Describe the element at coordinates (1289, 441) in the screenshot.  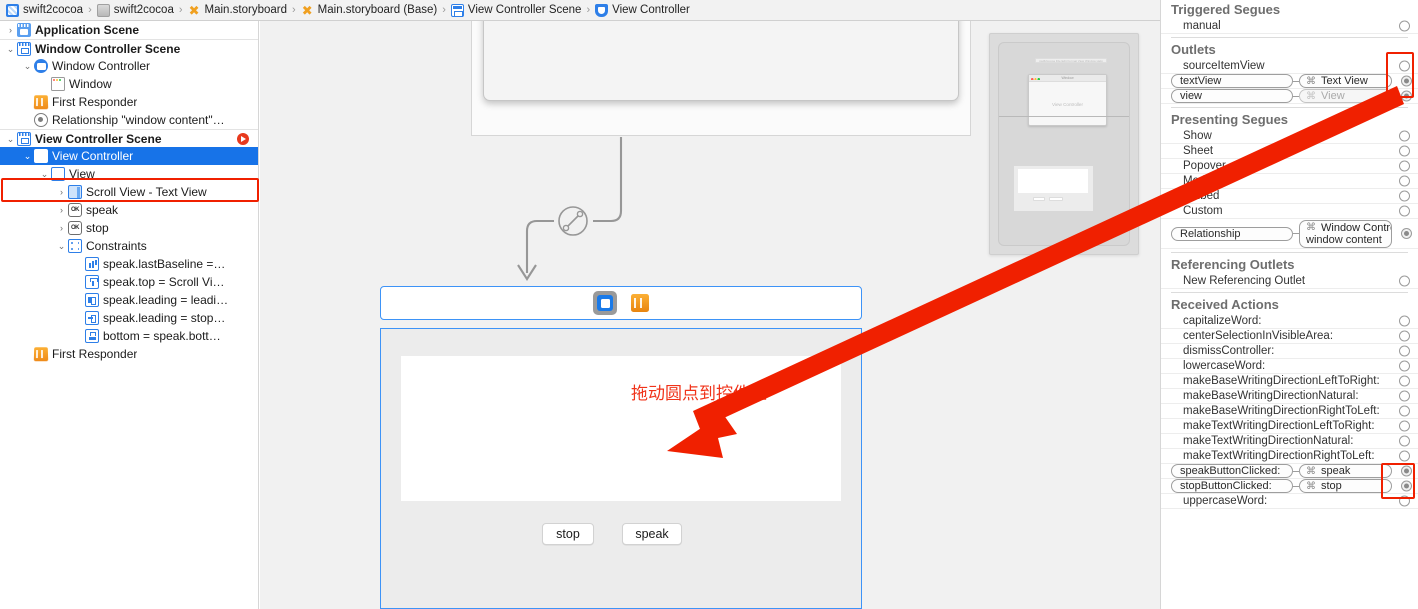
I see `connection-row: makeTextWritingDirectionNatural:` at that location.